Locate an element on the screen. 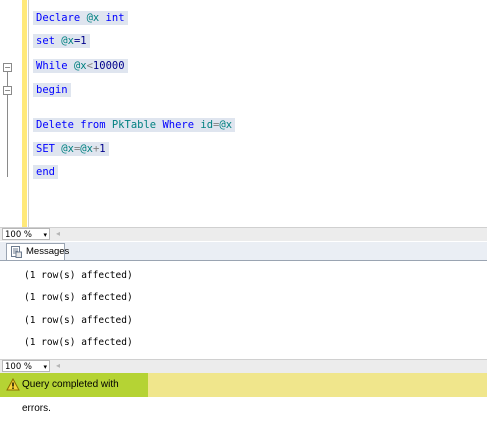 Image resolution: width=487 pixels, height=421 pixels. code-token: =1 is located at coordinates (80, 41).